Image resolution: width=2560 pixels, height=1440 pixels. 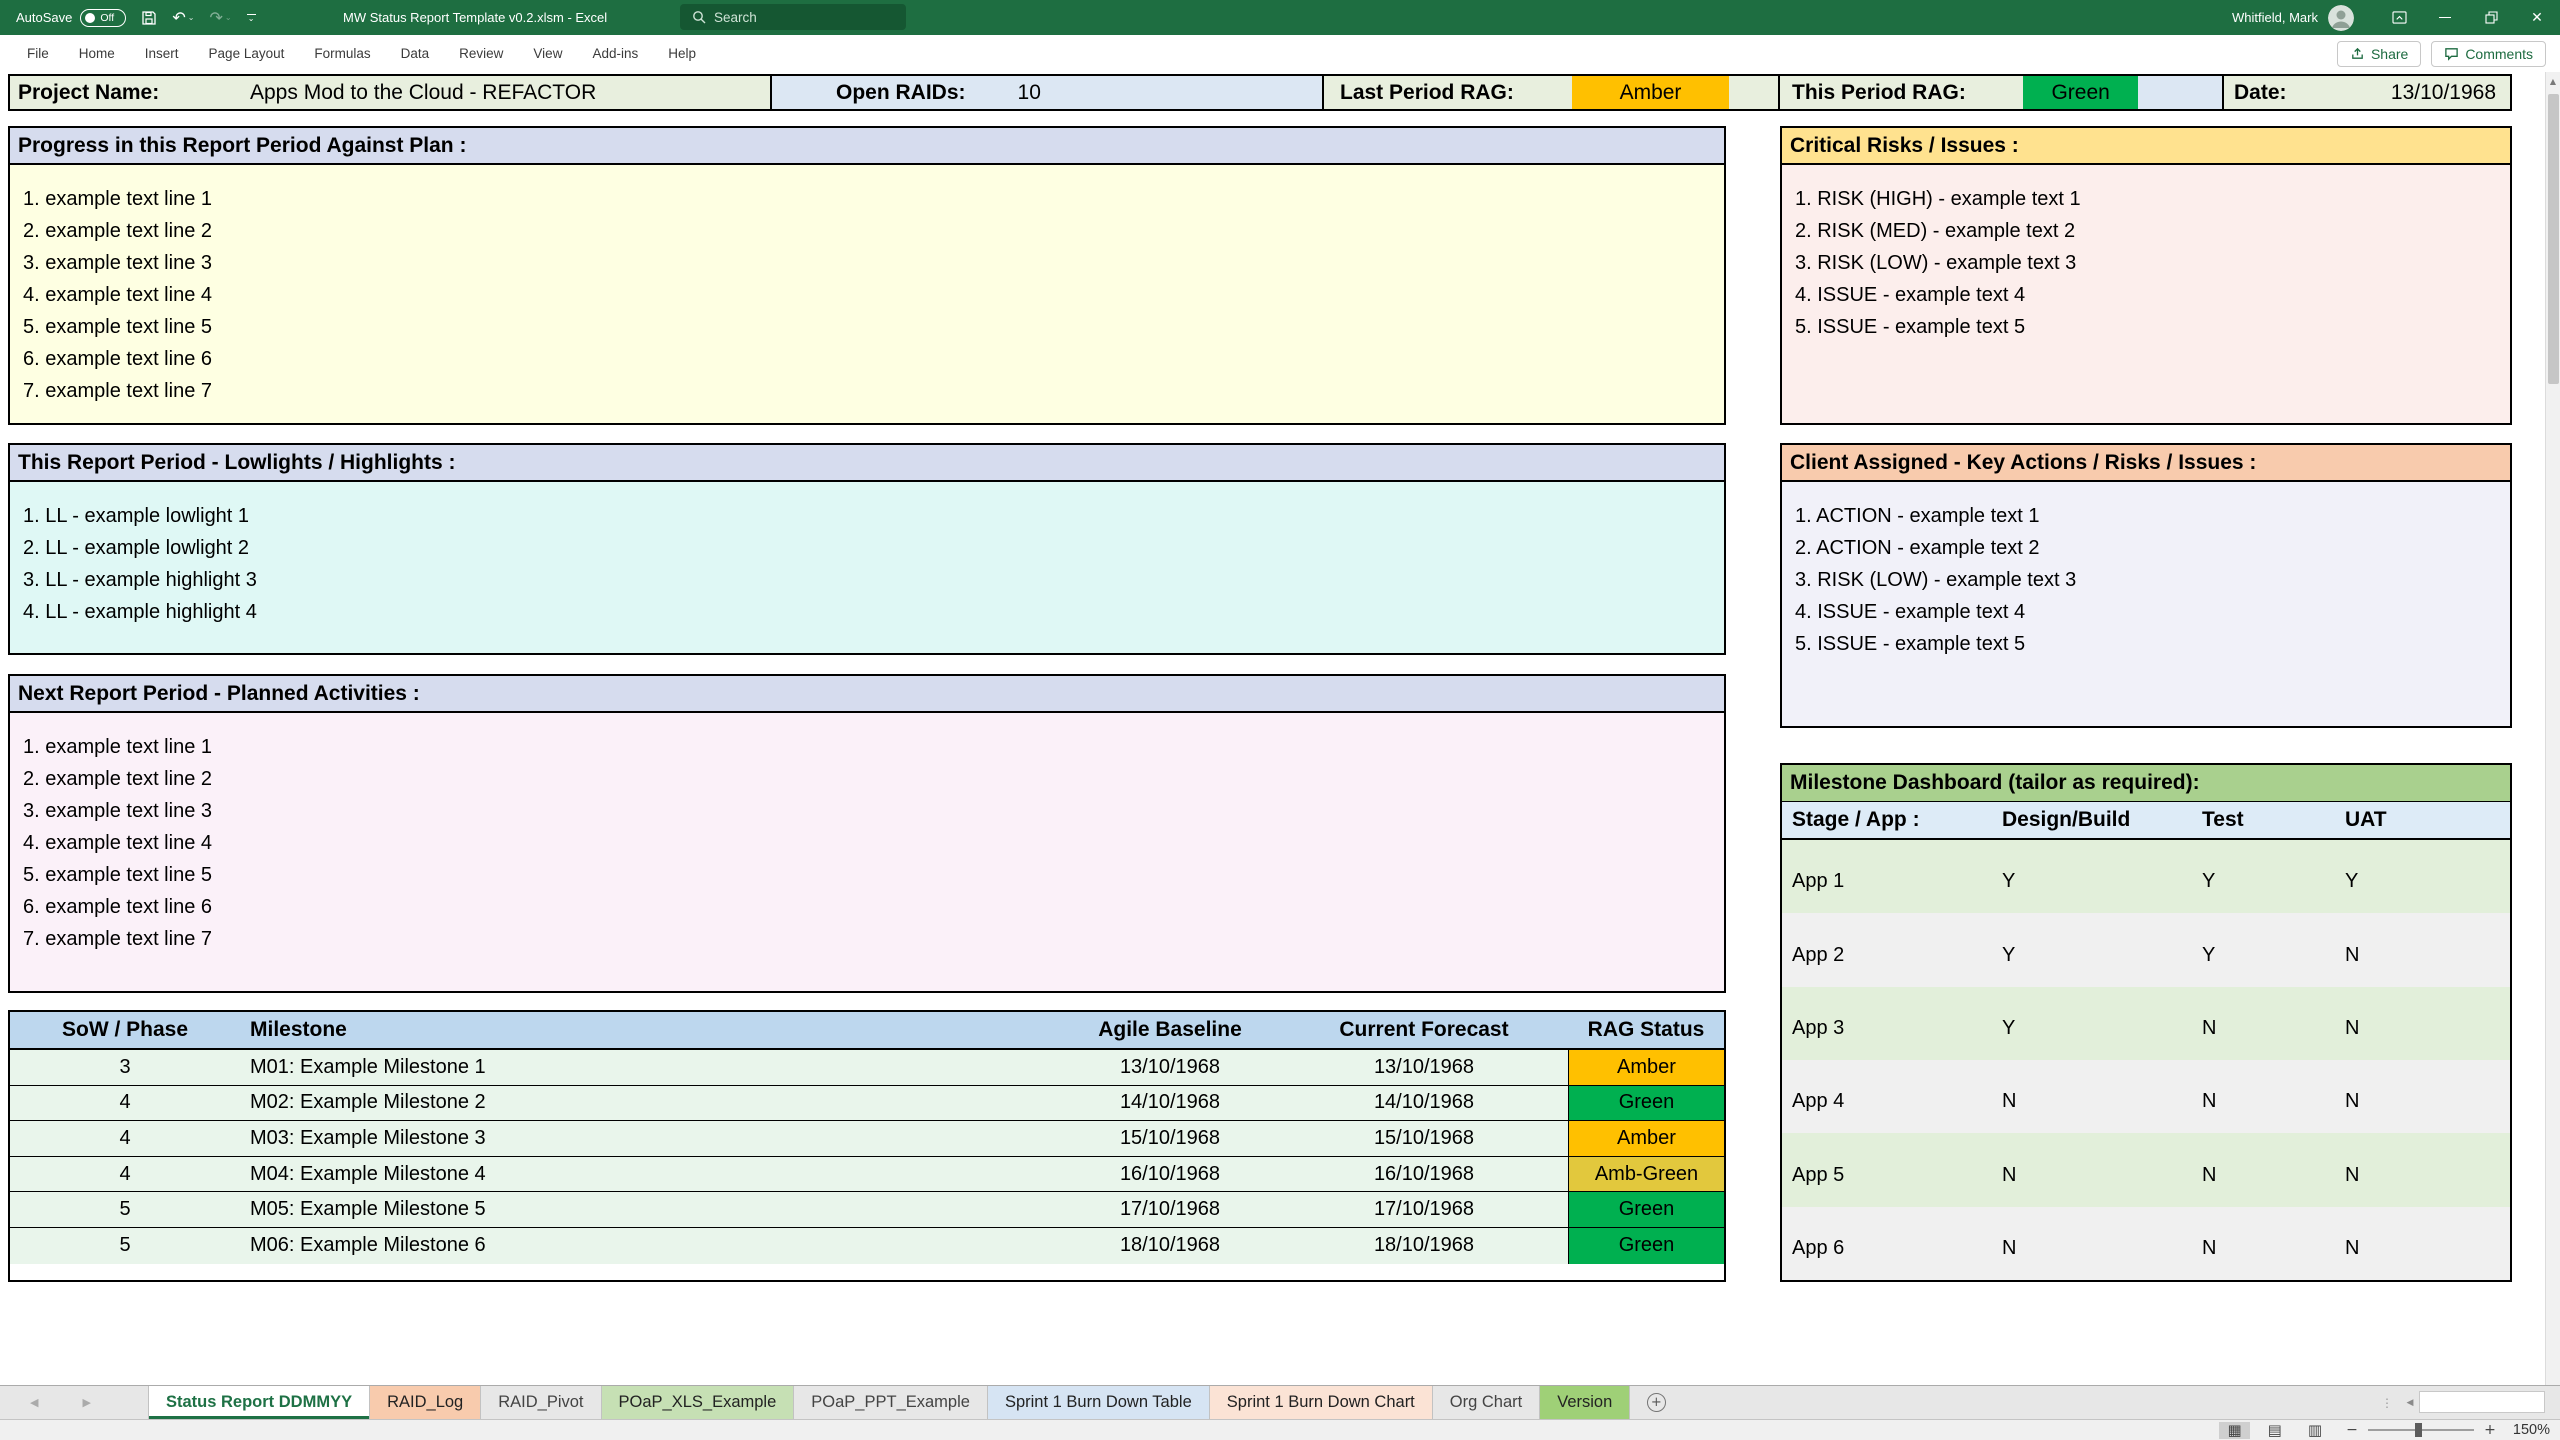 I want to click on ribbon-tab: Data, so click(x=415, y=53).